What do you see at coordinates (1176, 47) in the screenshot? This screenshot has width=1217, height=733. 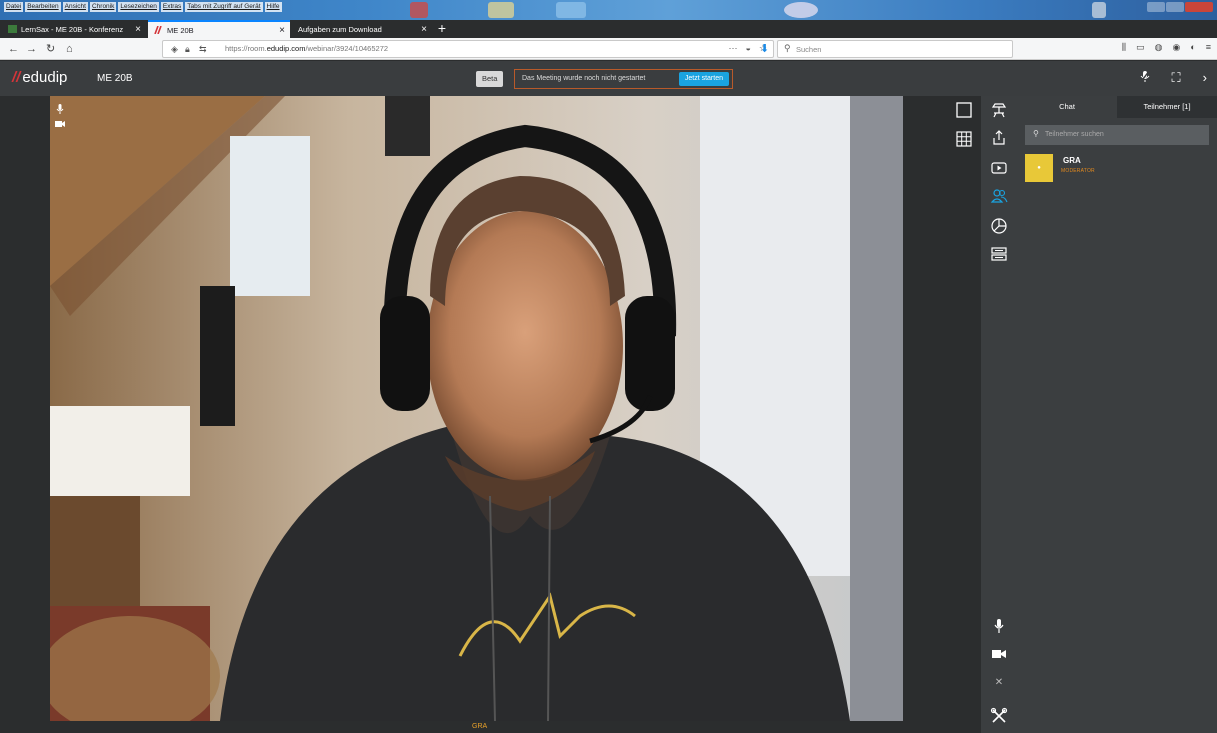 I see `extension-icon: ◉` at bounding box center [1176, 47].